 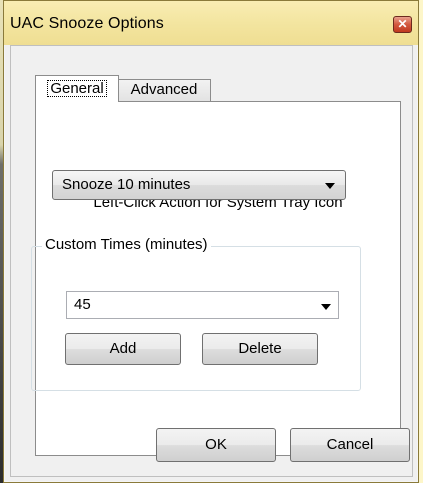 I want to click on cancel-button: Cancel, so click(x=350, y=445).